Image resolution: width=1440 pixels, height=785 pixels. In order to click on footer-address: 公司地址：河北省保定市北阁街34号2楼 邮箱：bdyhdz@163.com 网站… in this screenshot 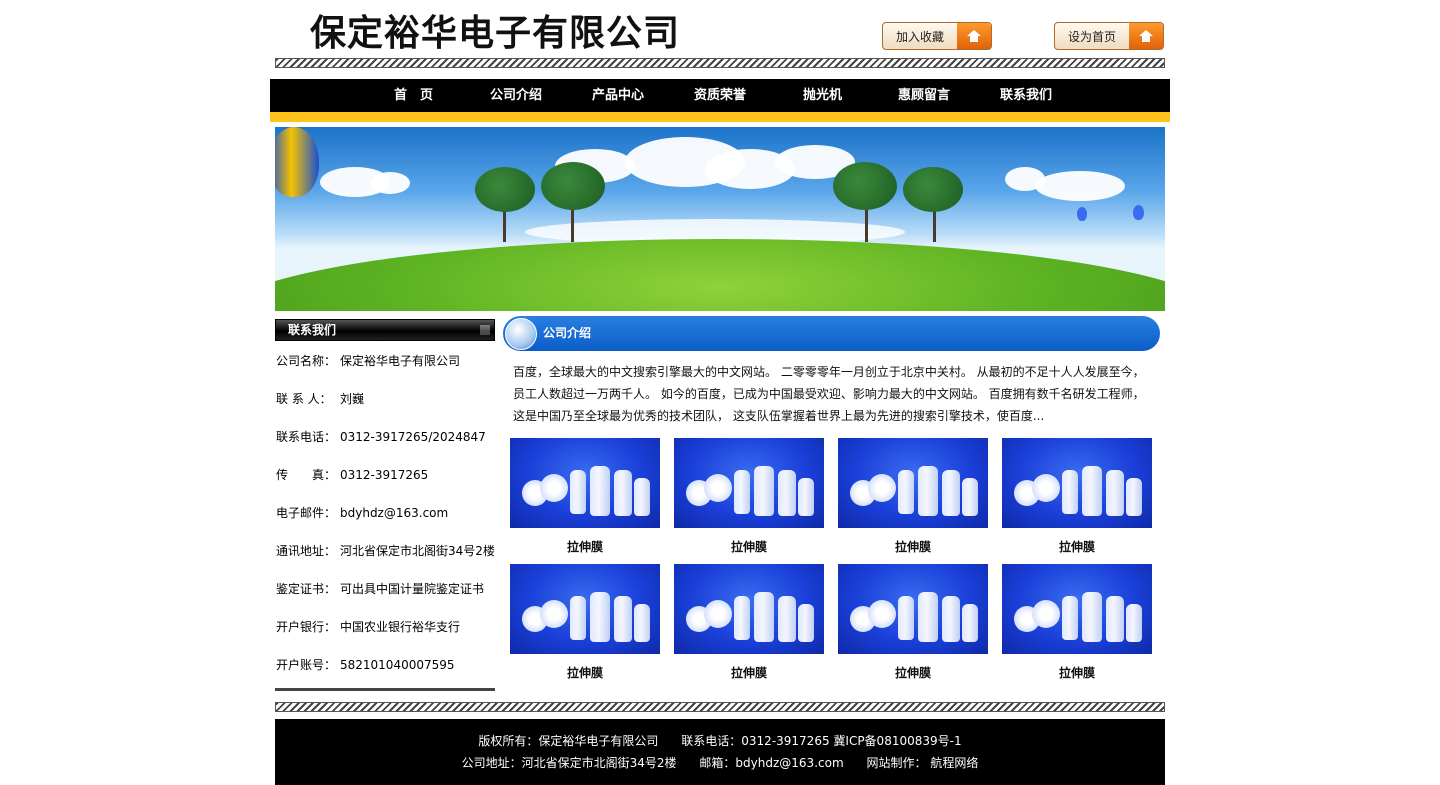, I will do `click(720, 763)`.